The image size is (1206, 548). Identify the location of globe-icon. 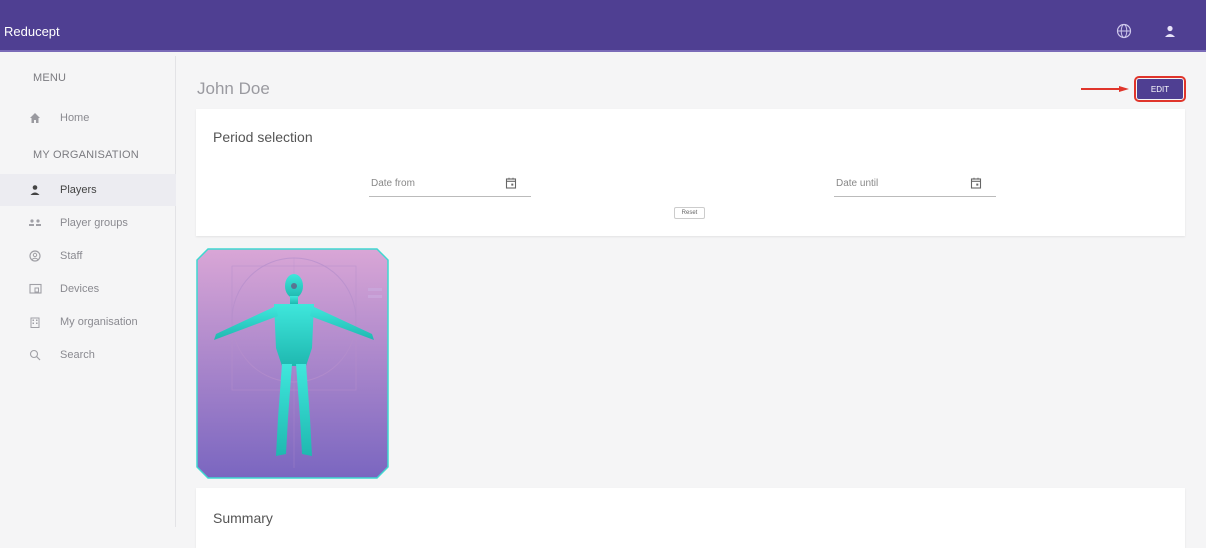
(1124, 31).